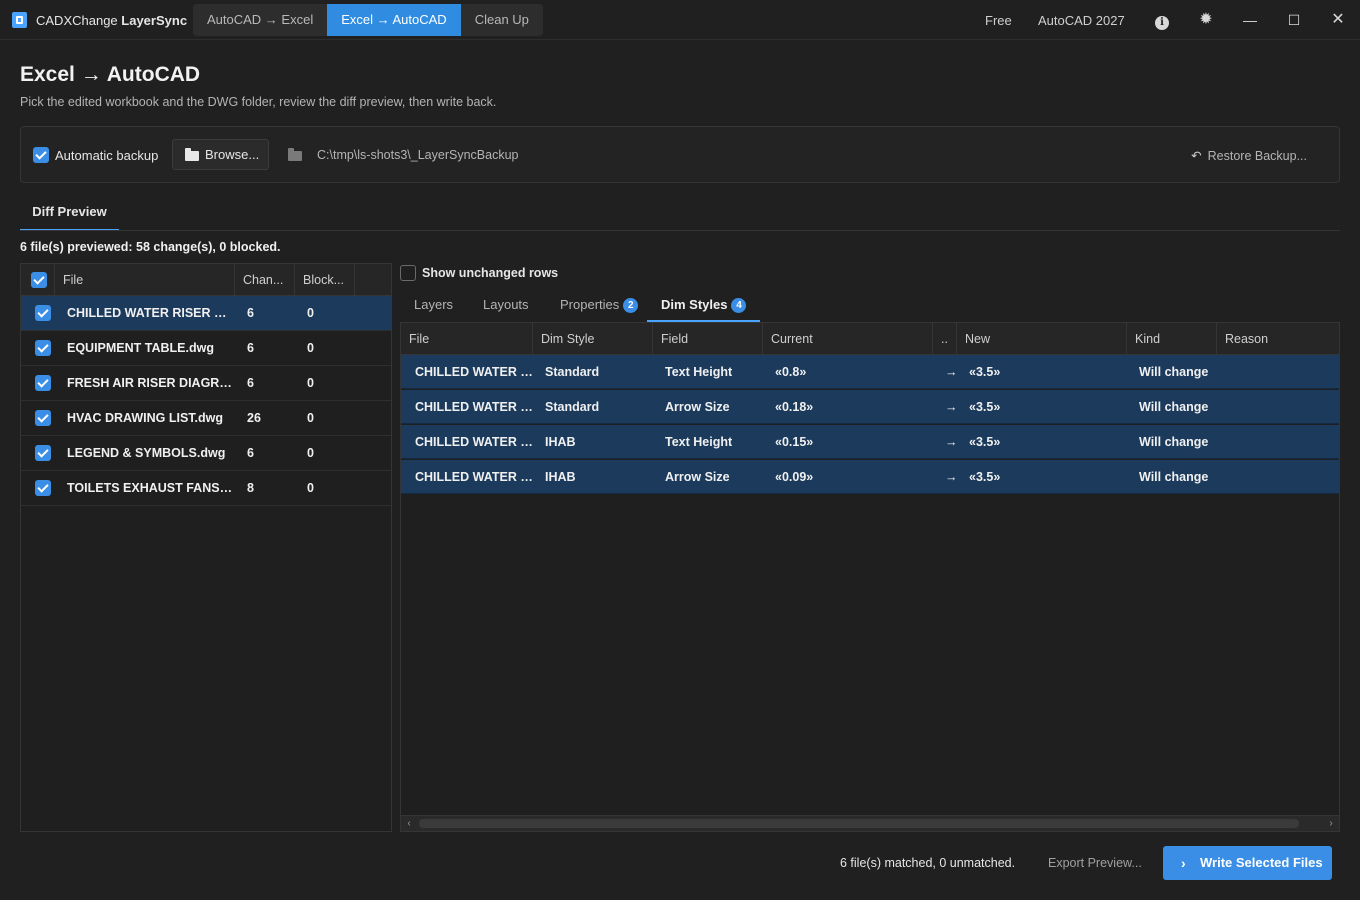  What do you see at coordinates (794, 477) in the screenshot?
I see `diff-current: «0.09»` at bounding box center [794, 477].